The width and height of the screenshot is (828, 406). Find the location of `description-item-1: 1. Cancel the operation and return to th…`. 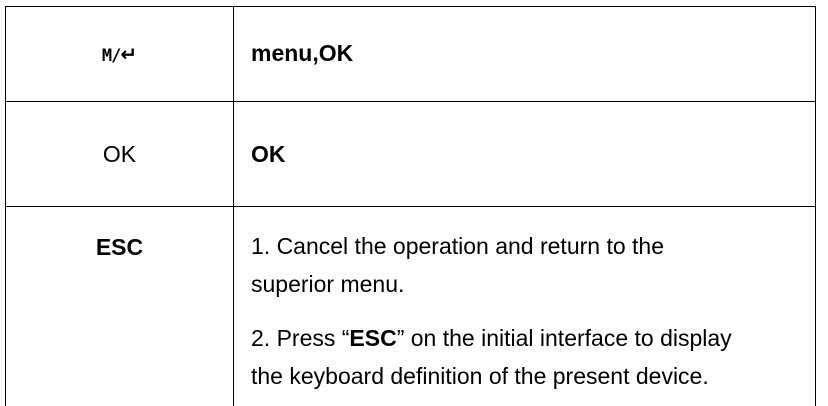

description-item-1: 1. Cancel the operation and return to th… is located at coordinates (531, 265).